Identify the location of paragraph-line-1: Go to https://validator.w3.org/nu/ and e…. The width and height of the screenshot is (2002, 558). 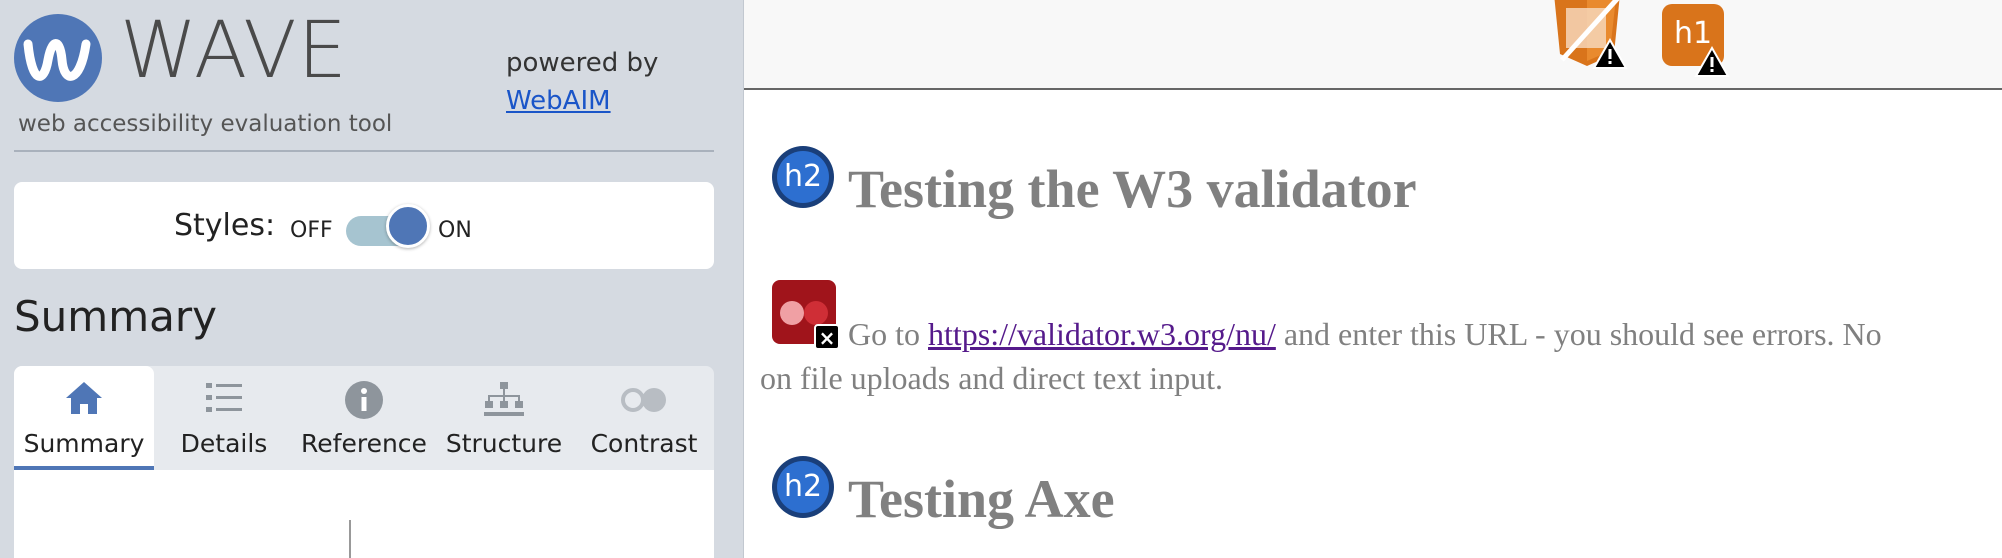
(1365, 334).